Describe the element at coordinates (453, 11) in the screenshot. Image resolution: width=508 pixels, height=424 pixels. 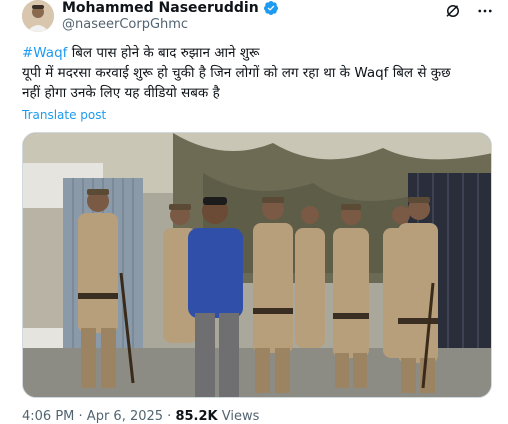
I see `grok-icon` at that location.